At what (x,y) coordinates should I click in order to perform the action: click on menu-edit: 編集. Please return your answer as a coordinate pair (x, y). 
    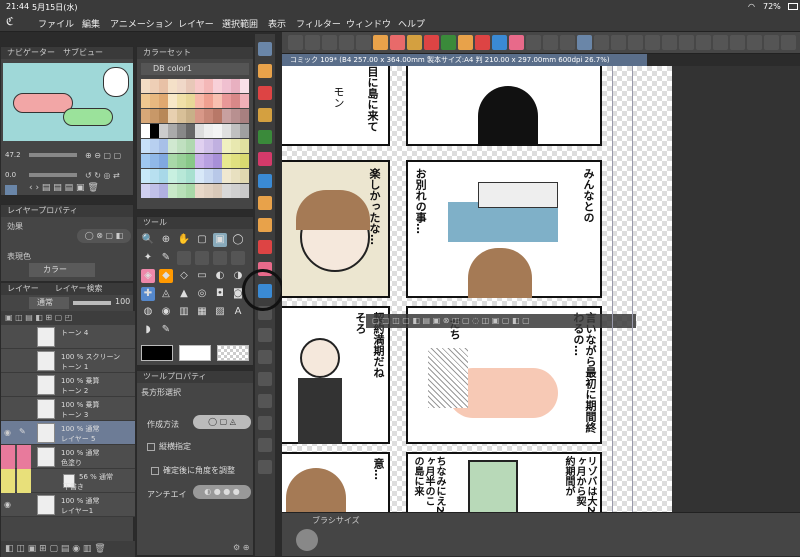
    Looking at the image, I should click on (91, 23).